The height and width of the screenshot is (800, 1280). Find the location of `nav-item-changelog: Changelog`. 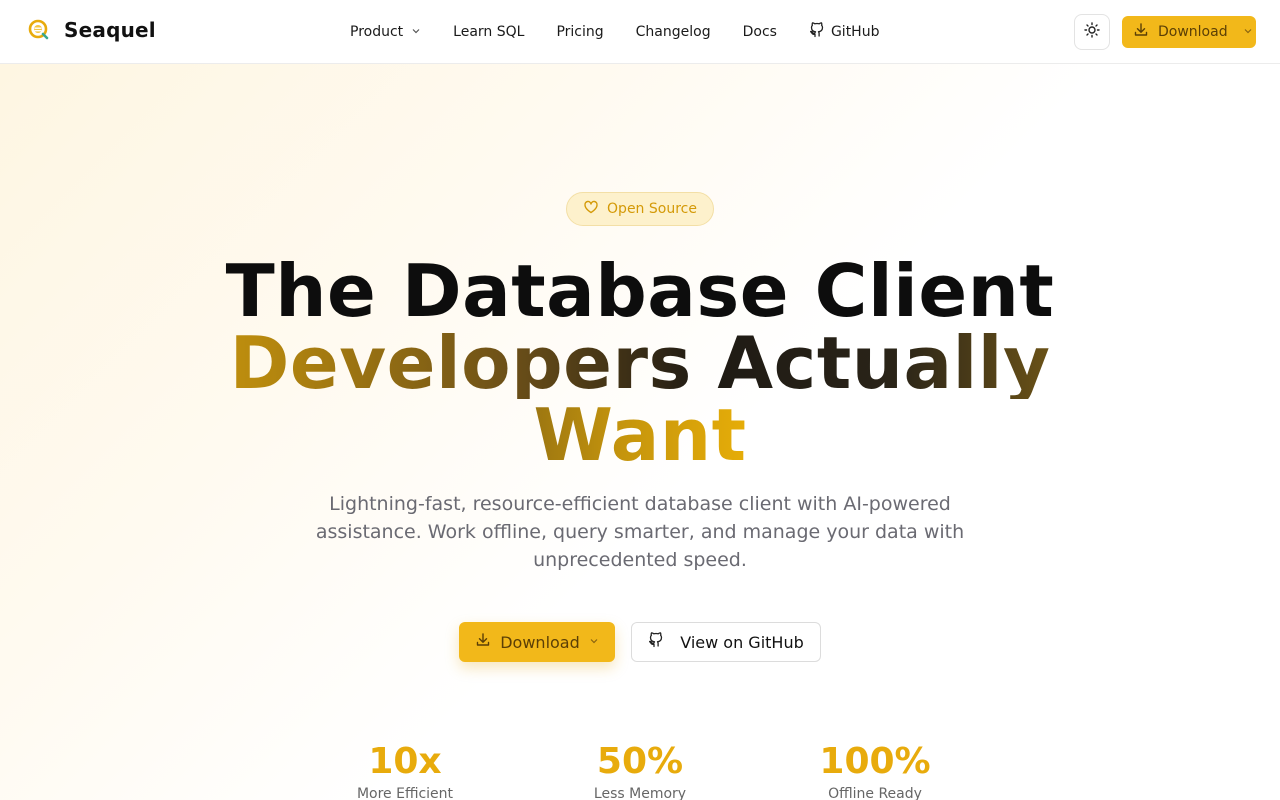

nav-item-changelog: Changelog is located at coordinates (673, 32).